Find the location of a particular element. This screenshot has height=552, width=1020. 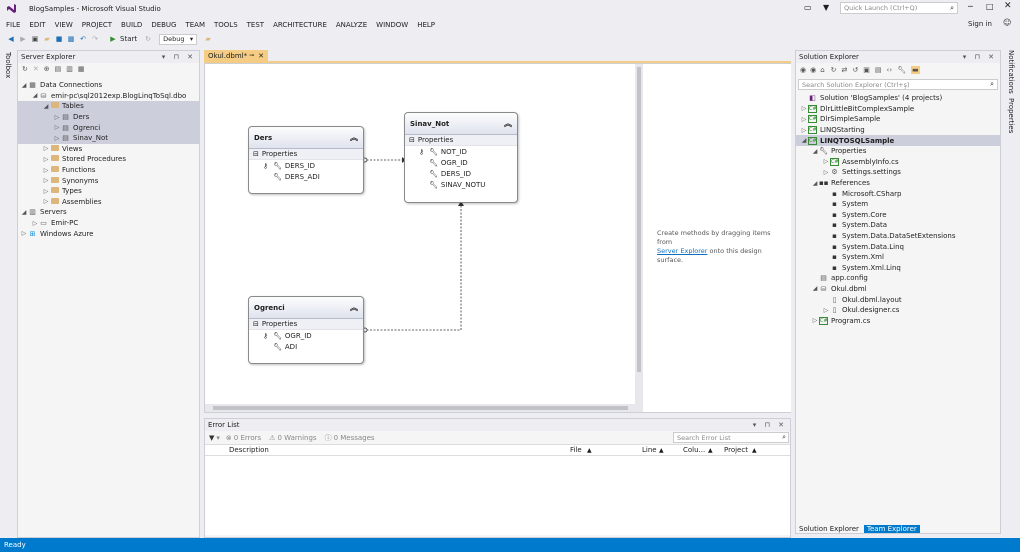

tree-item: ▷ Views is located at coordinates (108, 149).